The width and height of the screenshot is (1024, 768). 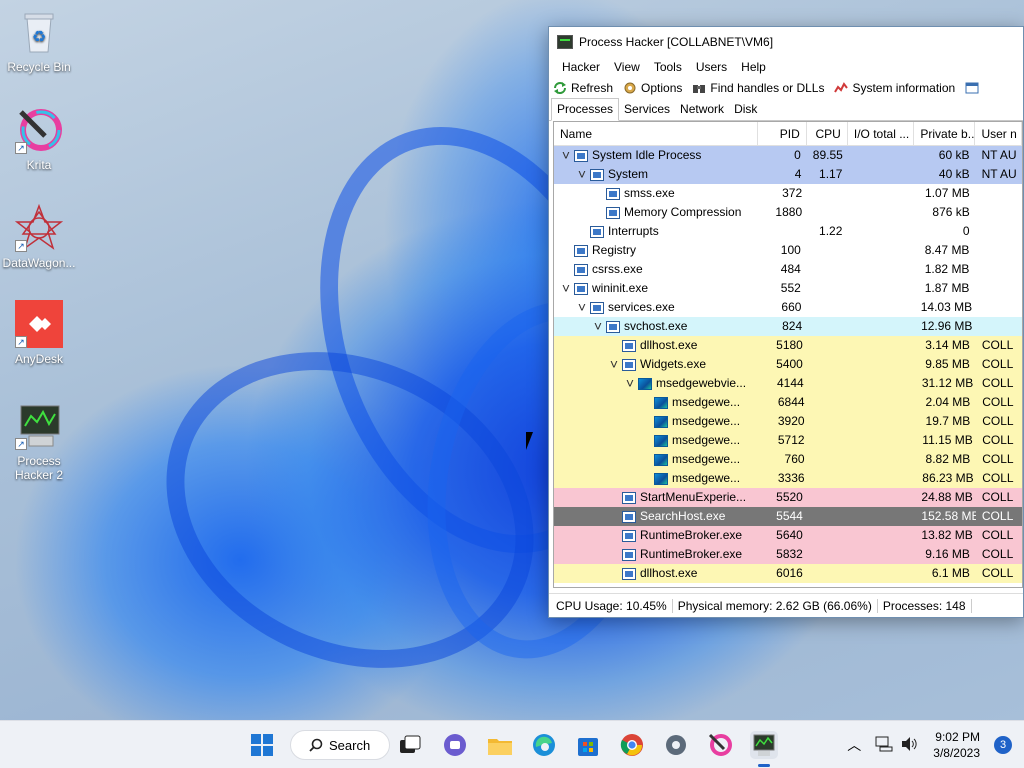 I want to click on refresh-button: Refresh, so click(x=583, y=88).